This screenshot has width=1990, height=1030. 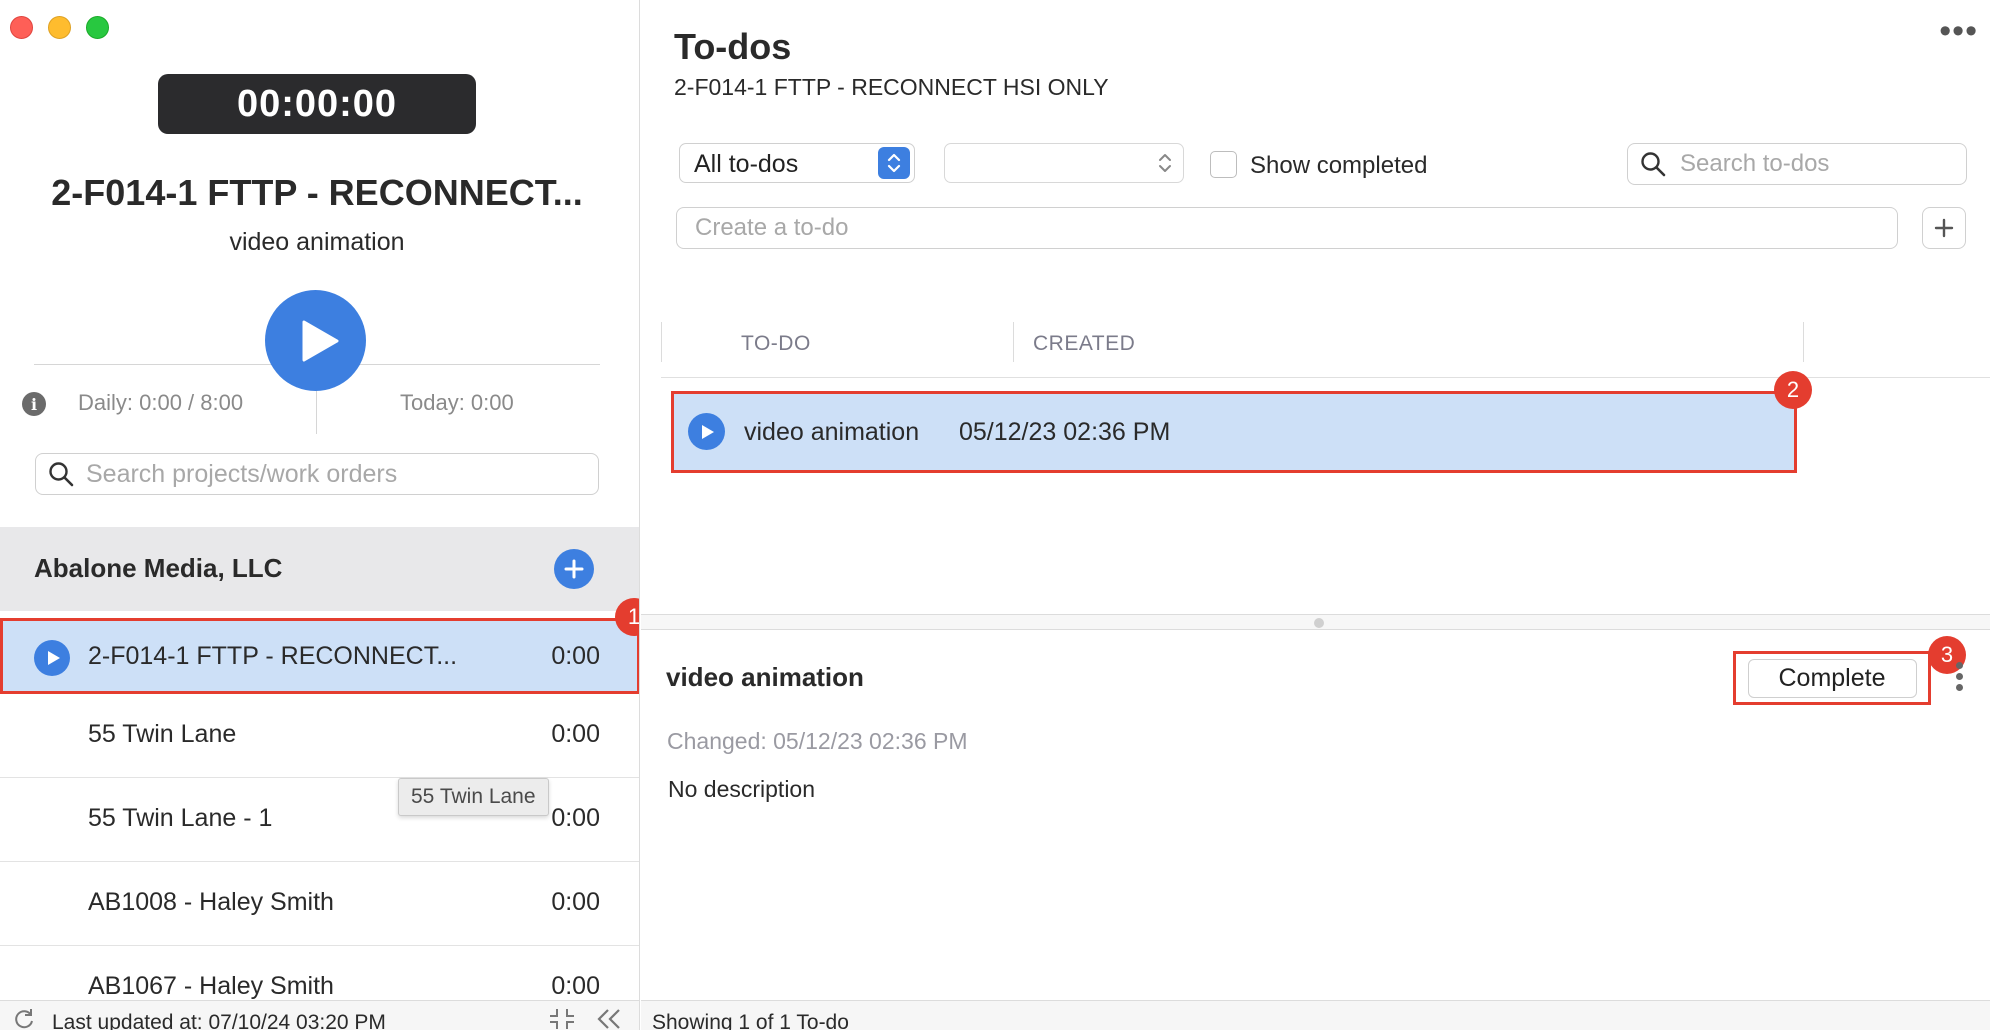 I want to click on row-play-button, so click(x=52, y=658).